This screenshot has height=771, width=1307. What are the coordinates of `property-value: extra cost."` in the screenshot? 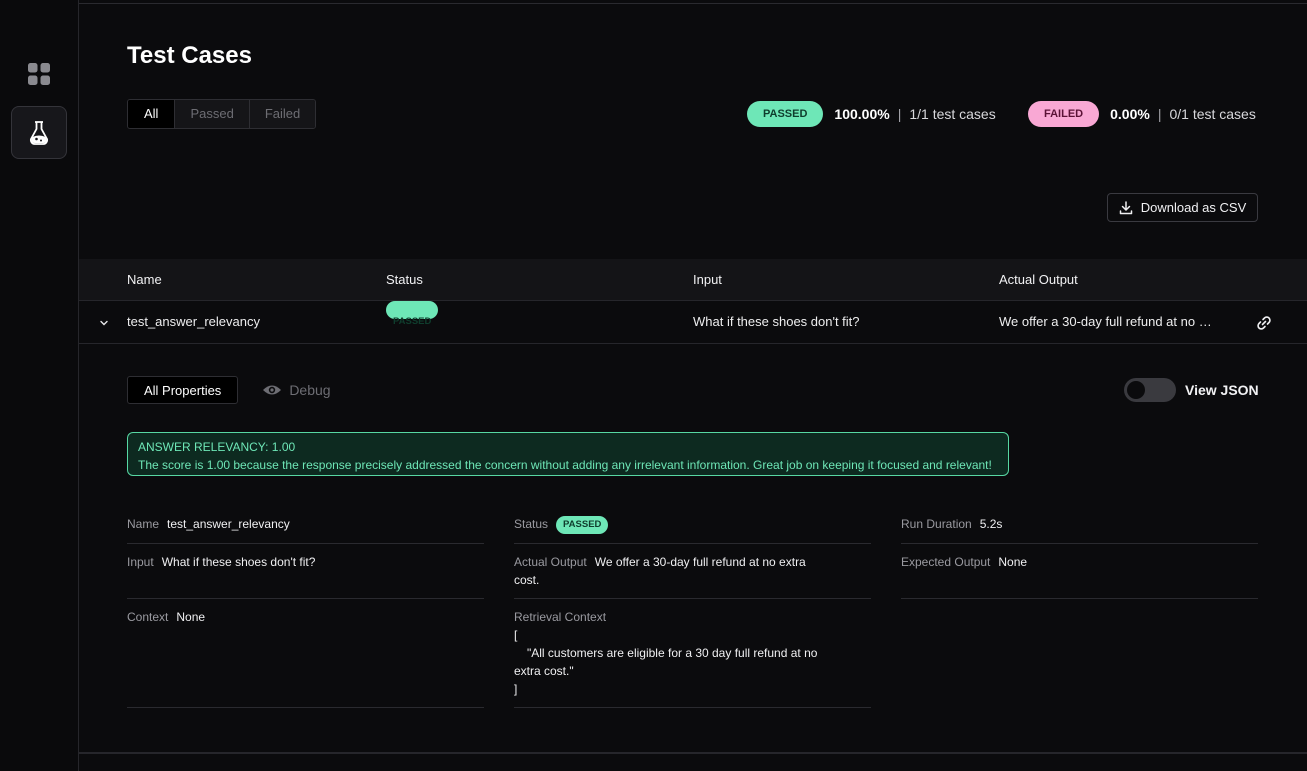 It's located at (544, 671).